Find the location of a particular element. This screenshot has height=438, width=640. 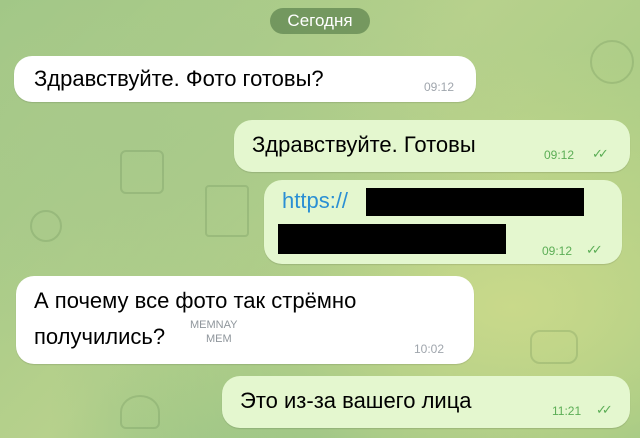

outgoing-message-bubble: Здравствуйте. Готовы 09:12 ✓✓ is located at coordinates (432, 146).